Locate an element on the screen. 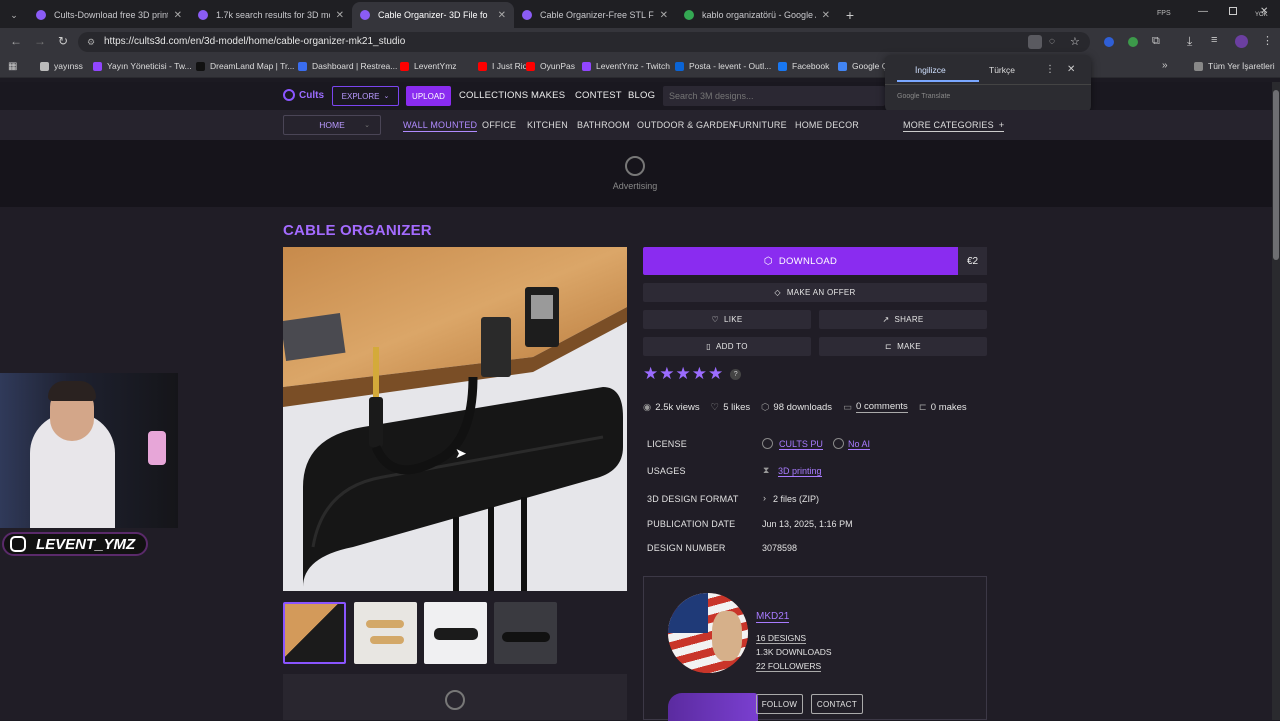 The width and height of the screenshot is (1280, 721). browser-tab-4: Cable Organizer-Free STL F ✕ is located at coordinates (595, 15).